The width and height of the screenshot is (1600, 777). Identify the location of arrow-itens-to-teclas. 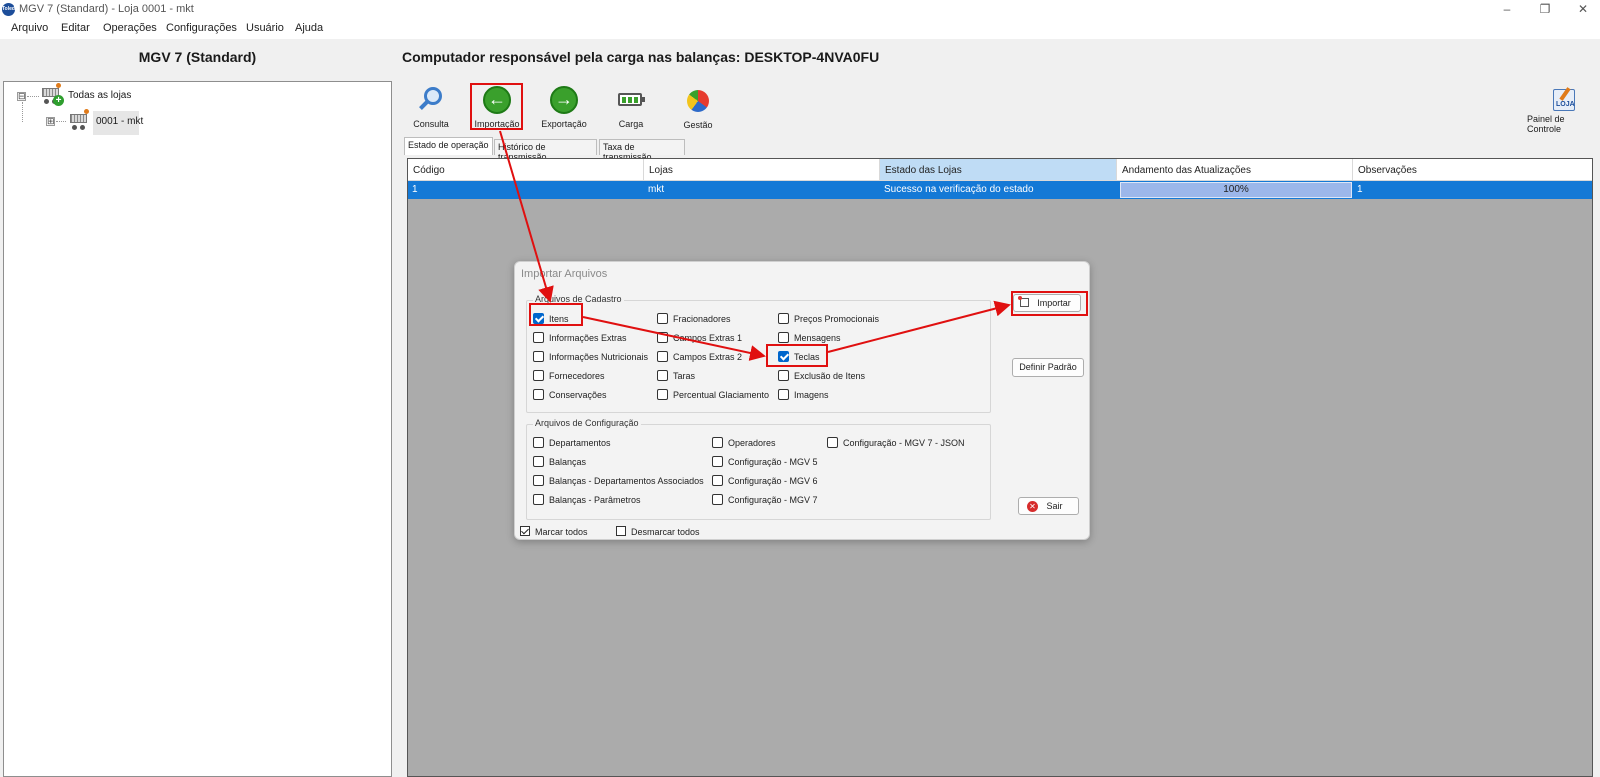
(674, 338).